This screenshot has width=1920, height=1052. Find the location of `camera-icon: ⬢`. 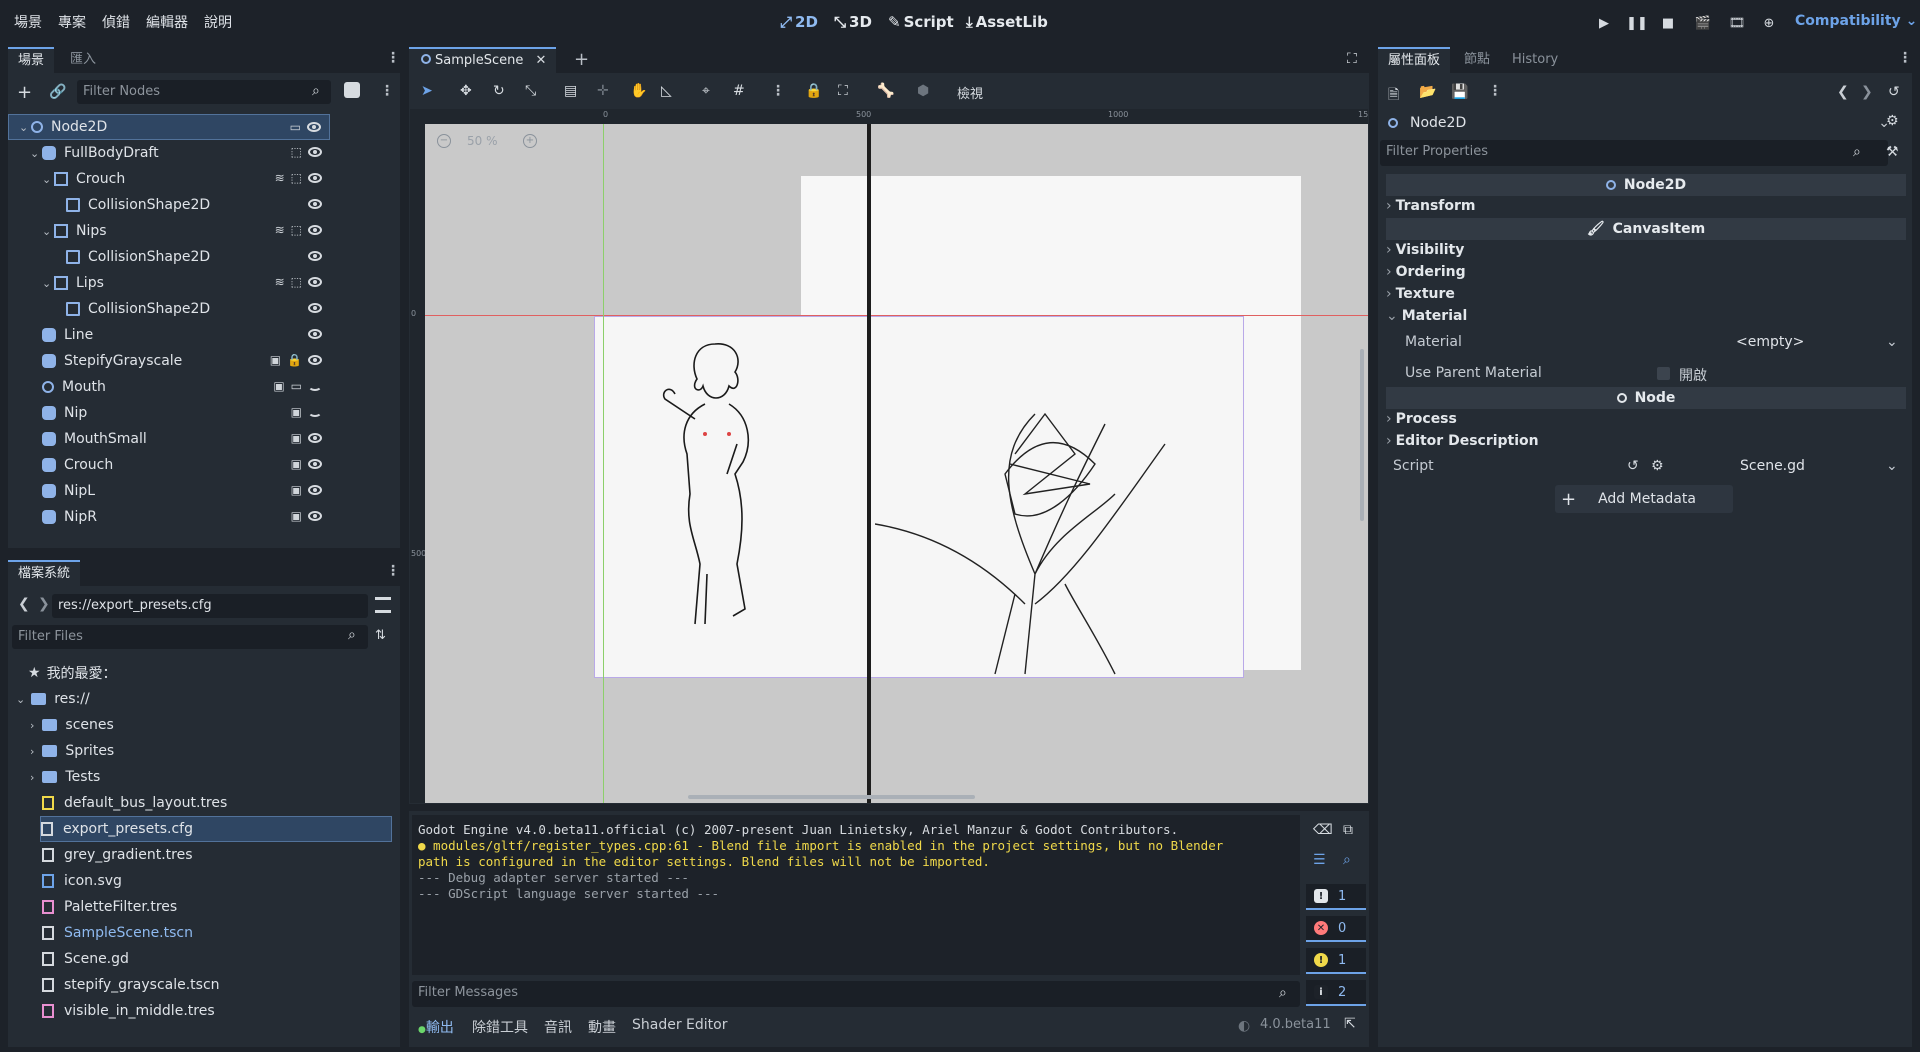

camera-icon: ⬢ is located at coordinates (923, 91).